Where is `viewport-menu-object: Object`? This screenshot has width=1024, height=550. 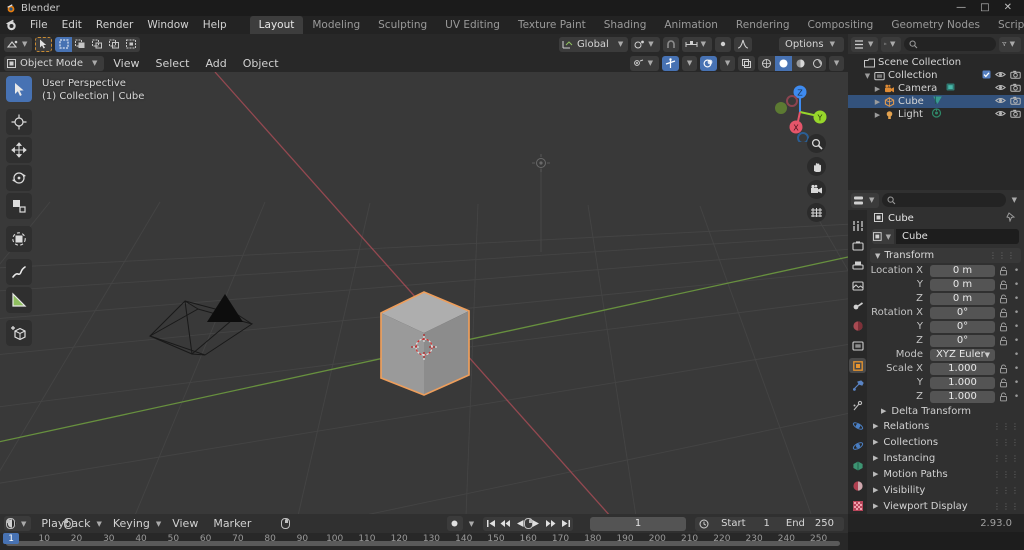 viewport-menu-object: Object is located at coordinates (261, 63).